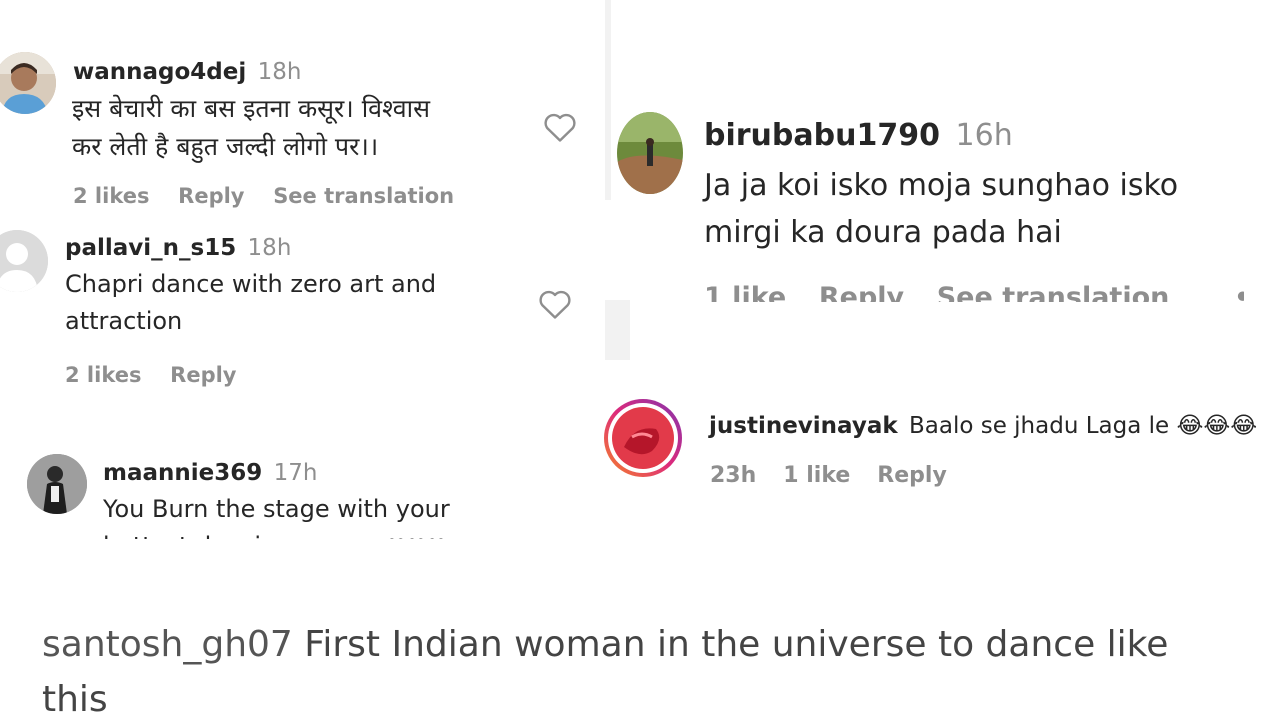 The height and width of the screenshot is (727, 1280). Describe the element at coordinates (276, 509) in the screenshot. I see `comment-text-line: You Burn the stage with your` at that location.